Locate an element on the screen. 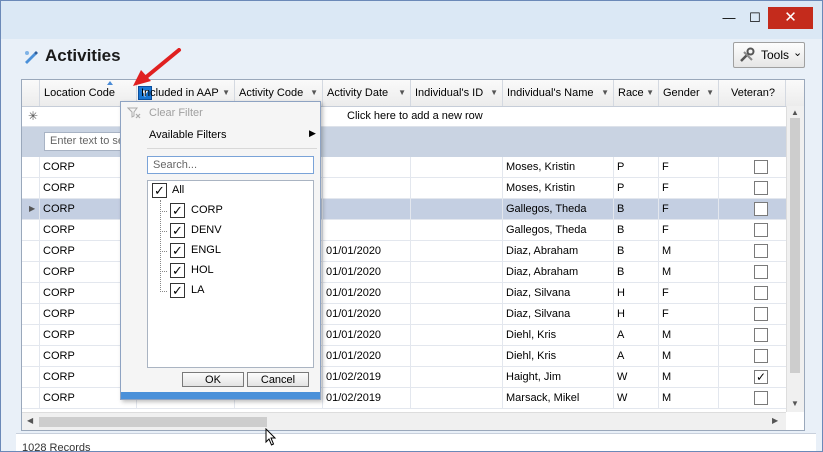 The width and height of the screenshot is (823, 452). minimize-icon: — is located at coordinates (729, 18).